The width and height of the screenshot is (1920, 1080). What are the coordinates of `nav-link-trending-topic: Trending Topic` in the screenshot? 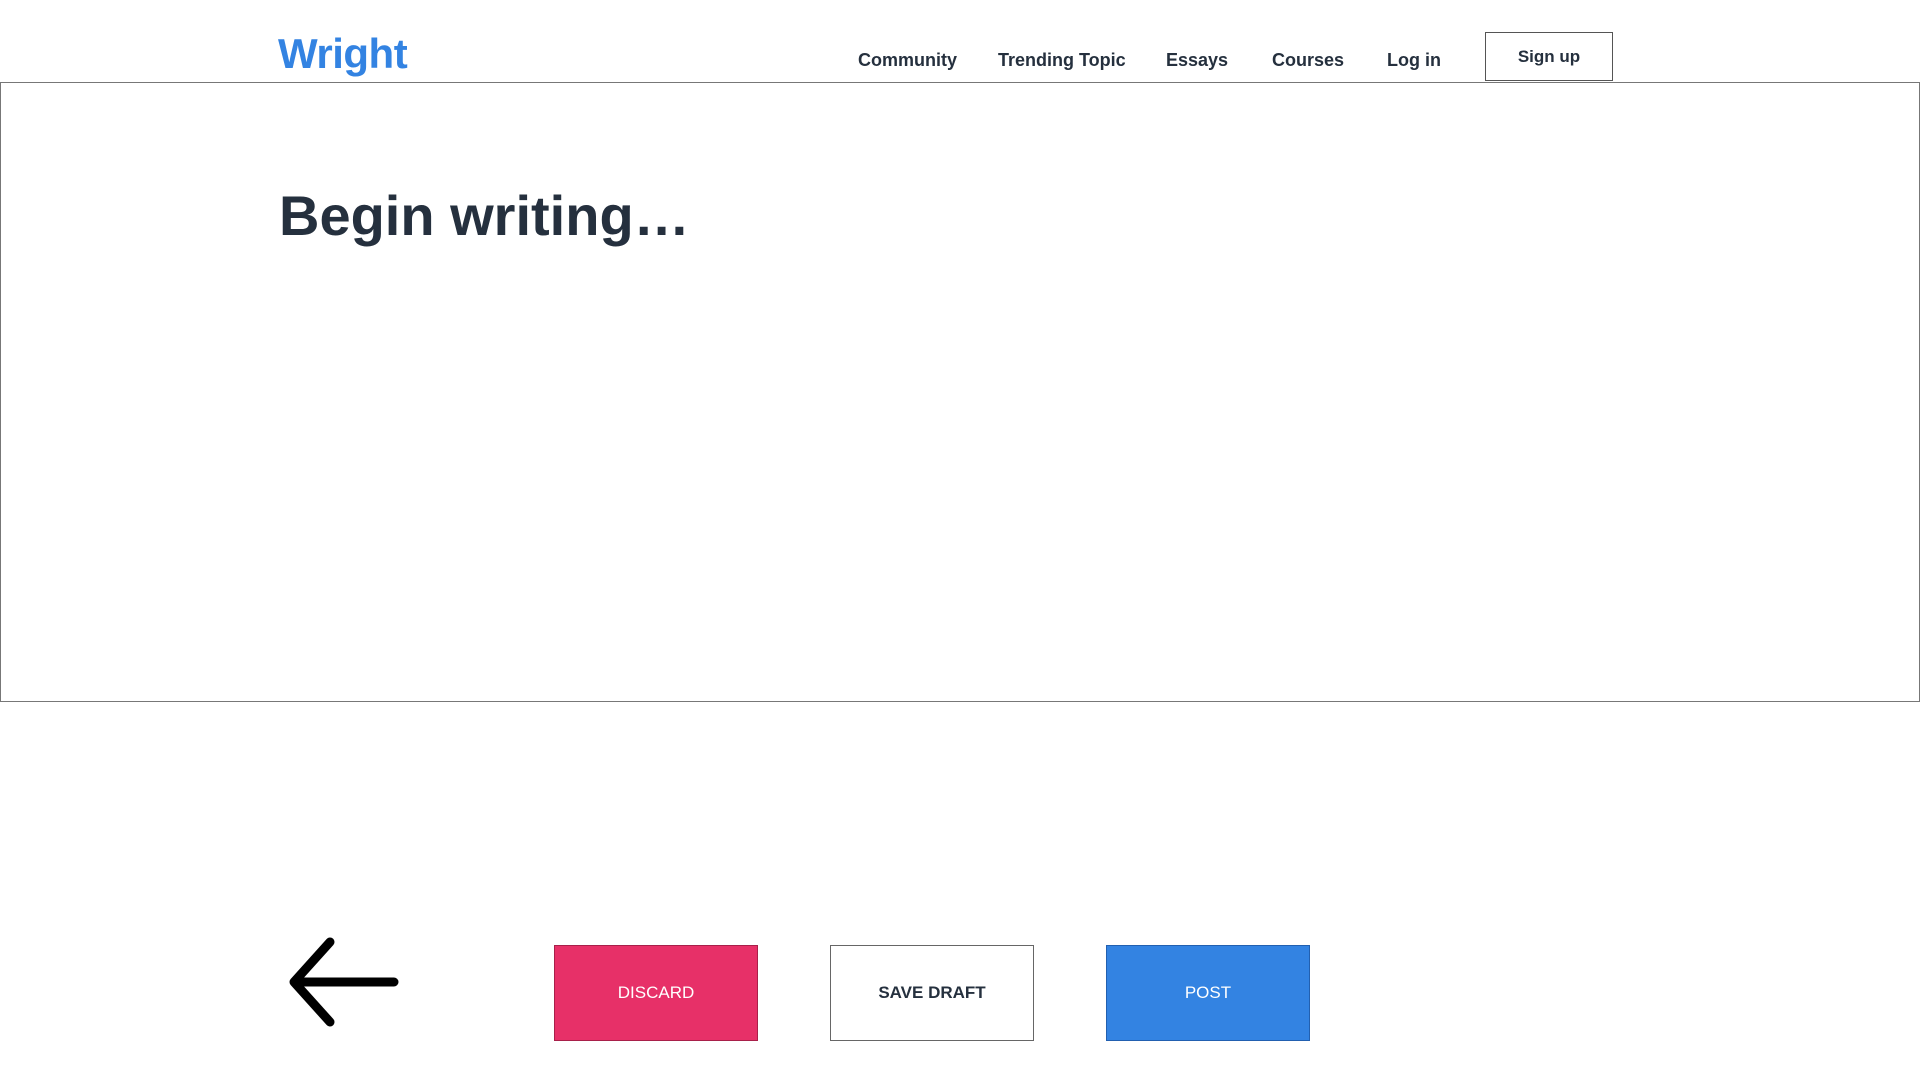 It's located at (1062, 60).